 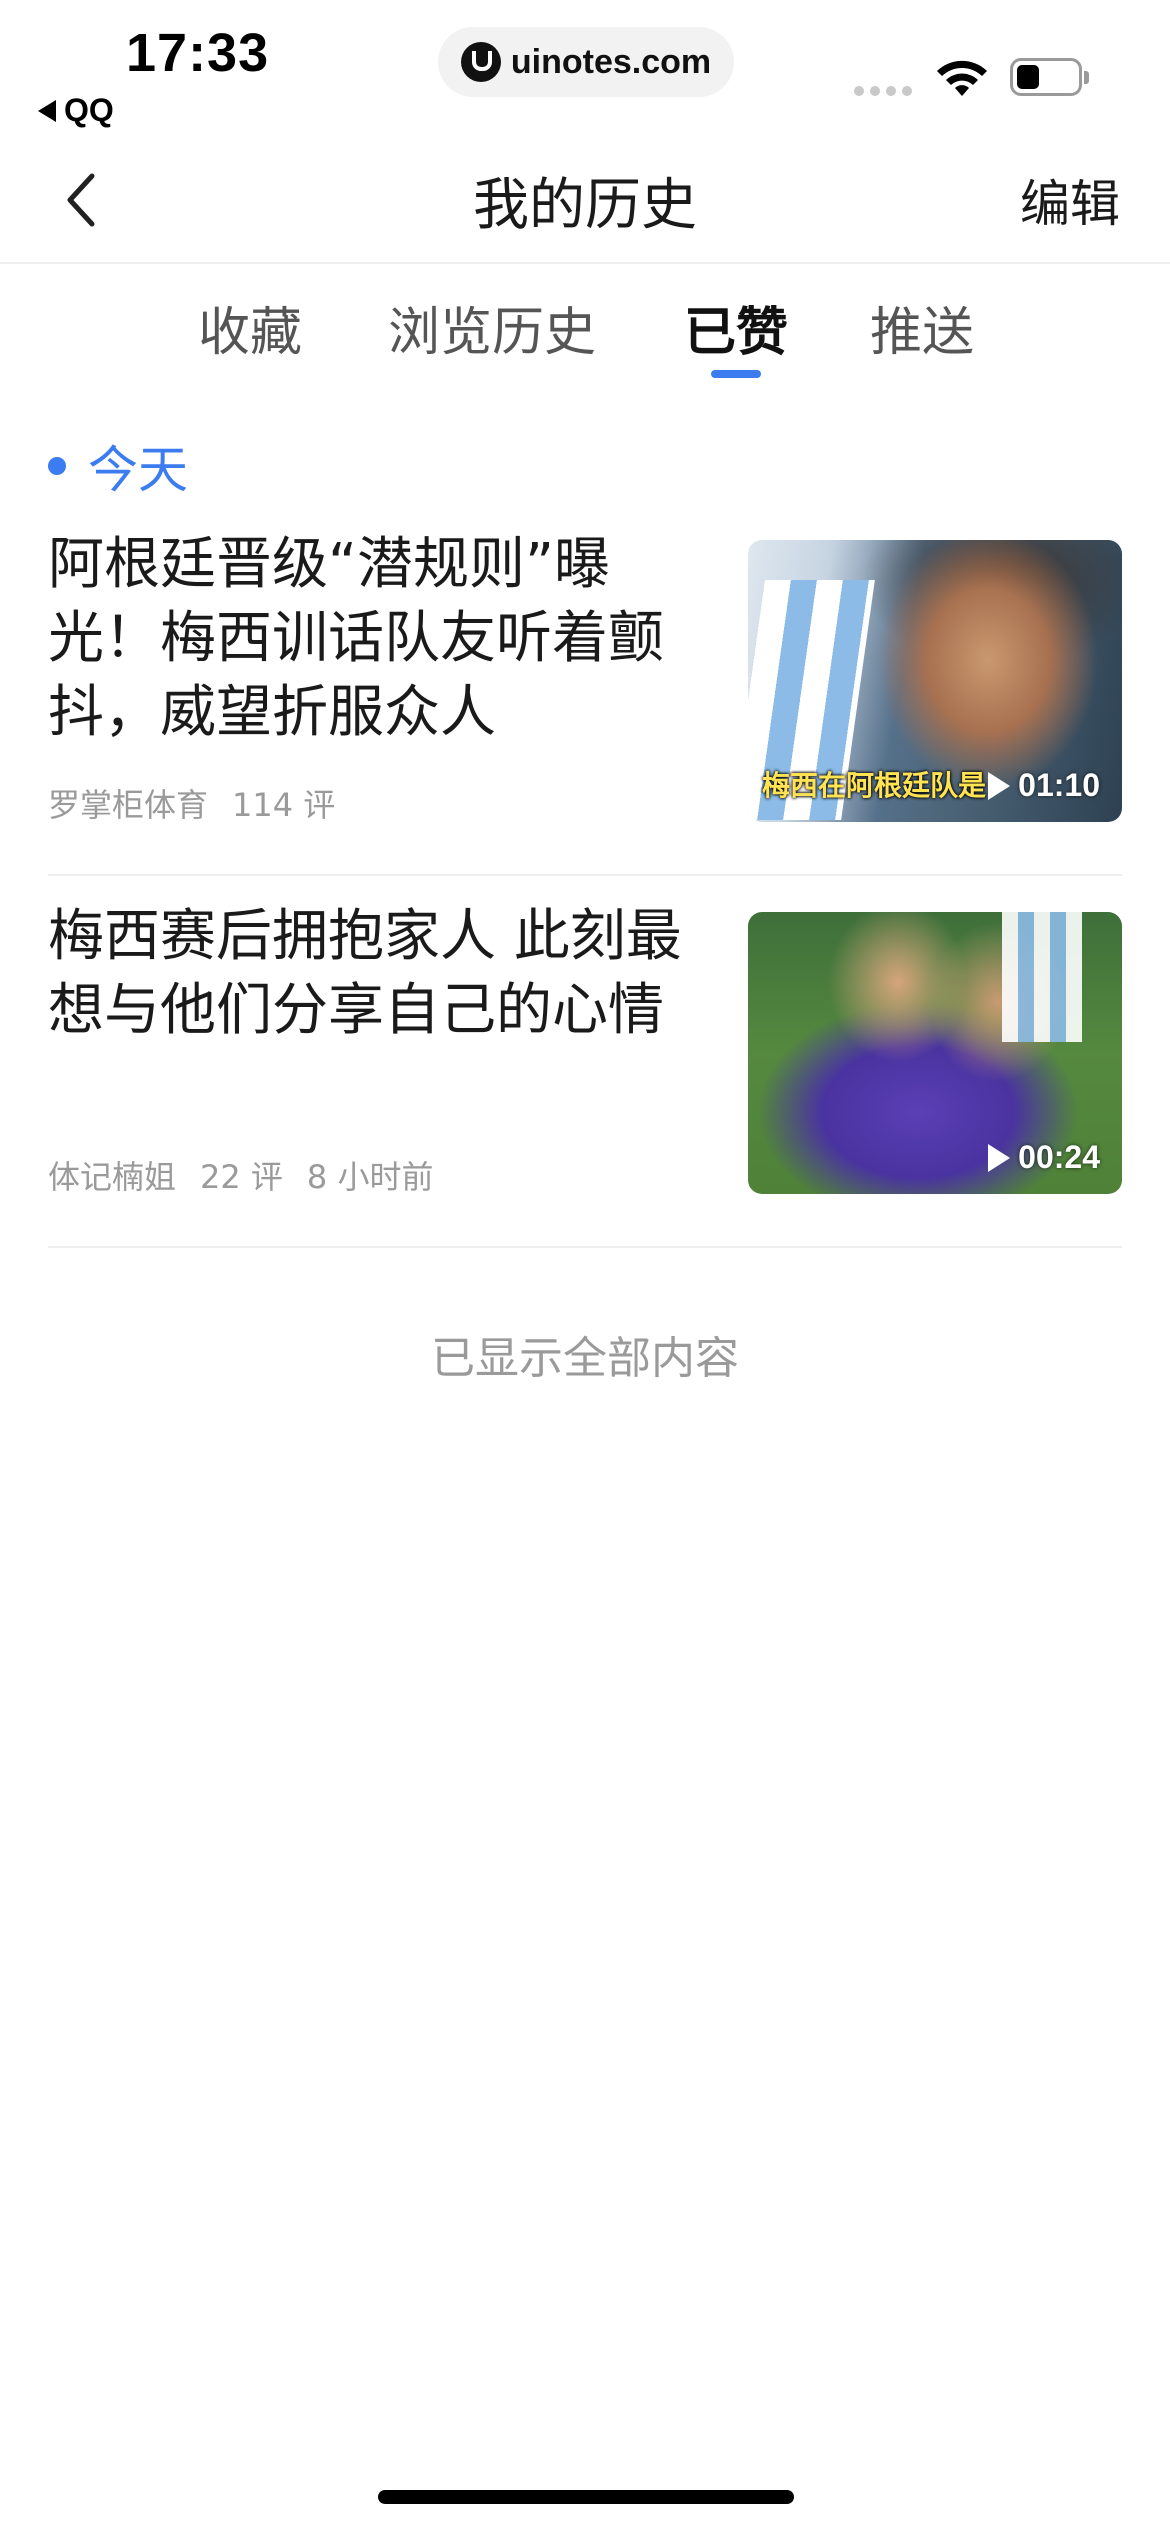 What do you see at coordinates (378, 974) in the screenshot?
I see `item-title: 梅西赛后拥抱家人 此刻最想与他们分享自己的心情` at bounding box center [378, 974].